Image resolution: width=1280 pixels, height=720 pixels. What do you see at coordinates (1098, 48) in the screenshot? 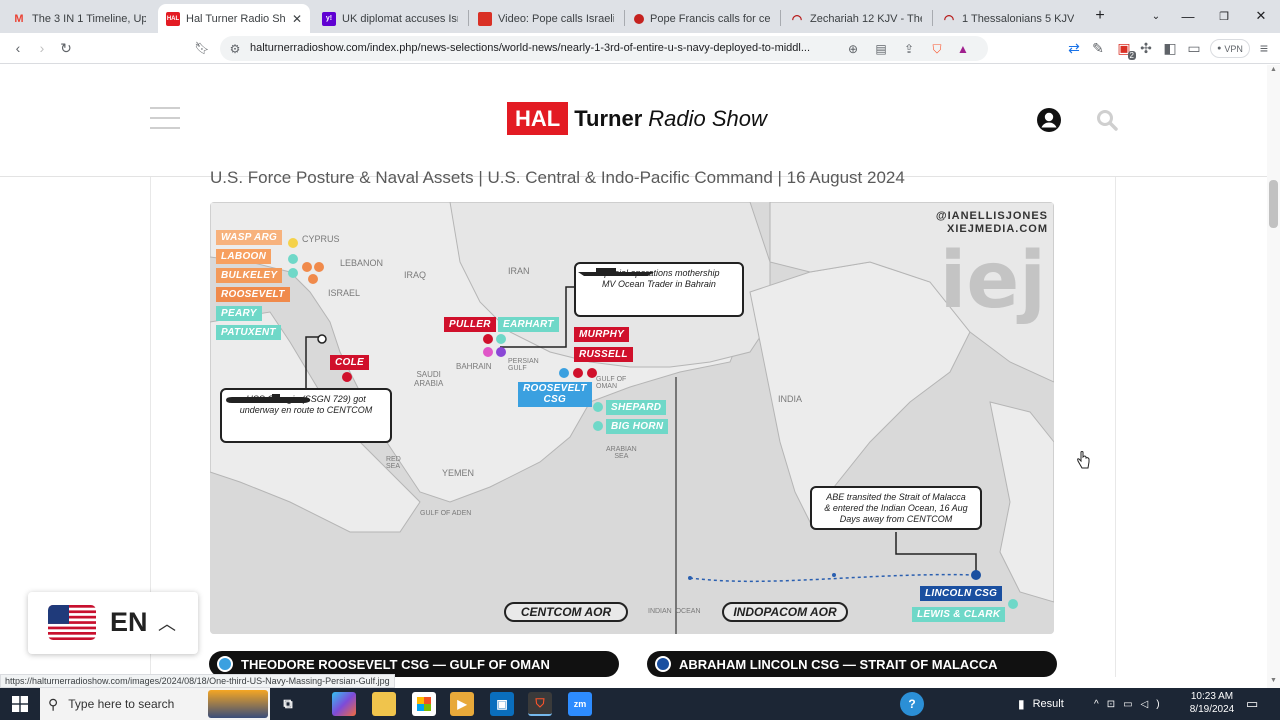
I see `pen-icon: ✎` at bounding box center [1098, 48].